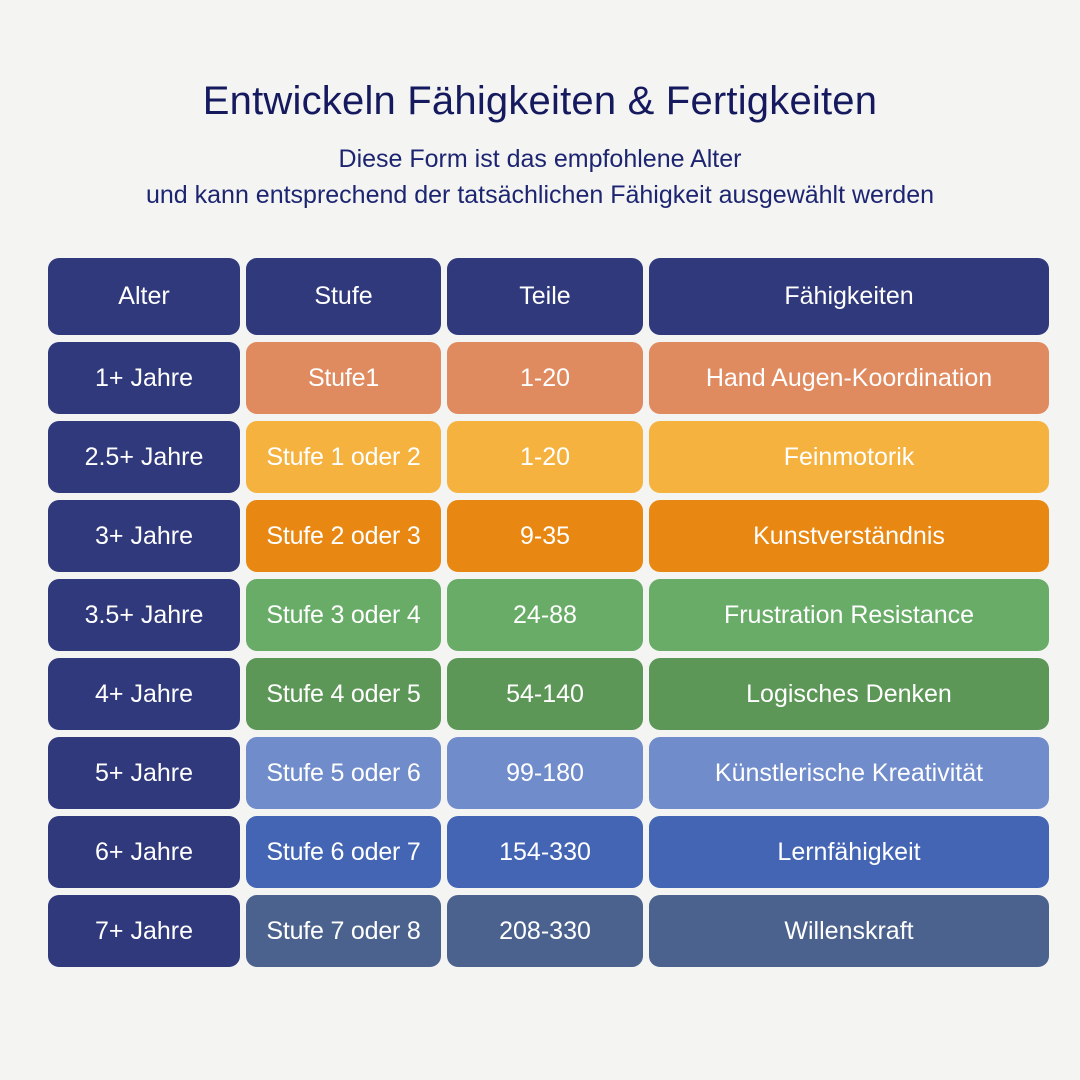  Describe the element at coordinates (144, 378) in the screenshot. I see `cell-age: 1+ Jahre` at that location.